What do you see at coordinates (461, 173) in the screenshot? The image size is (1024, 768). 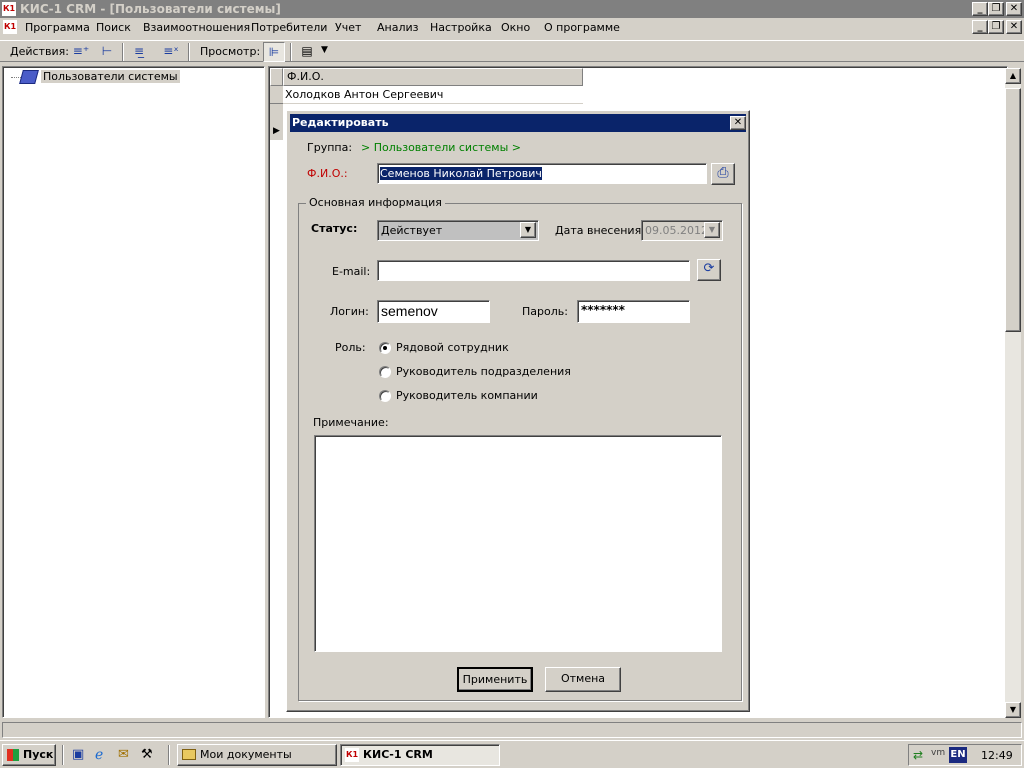 I see `fio-field-value: Семенов Николай Петрович` at bounding box center [461, 173].